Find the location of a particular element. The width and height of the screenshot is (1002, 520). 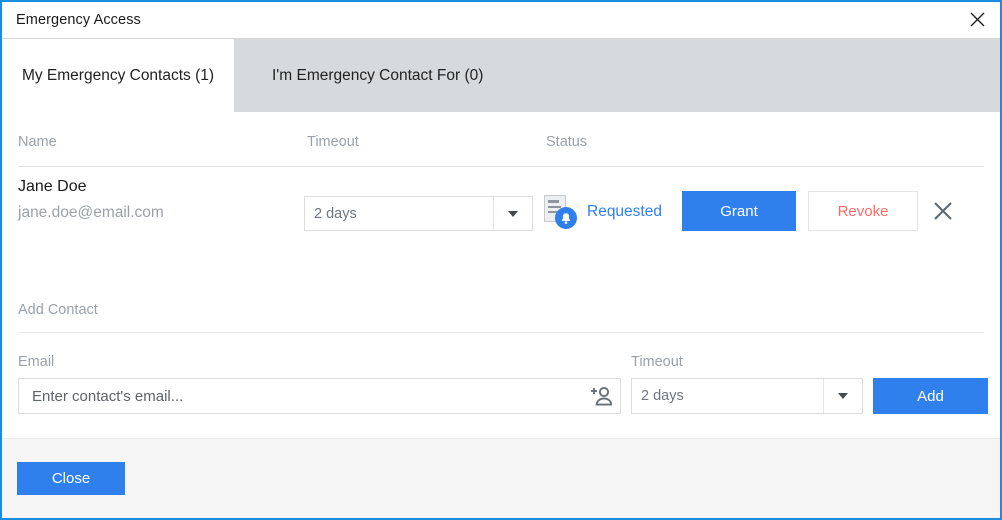

email-field-wrapper is located at coordinates (319, 396).